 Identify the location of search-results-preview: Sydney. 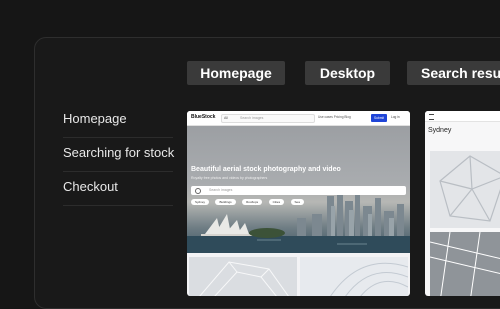
(462, 203).